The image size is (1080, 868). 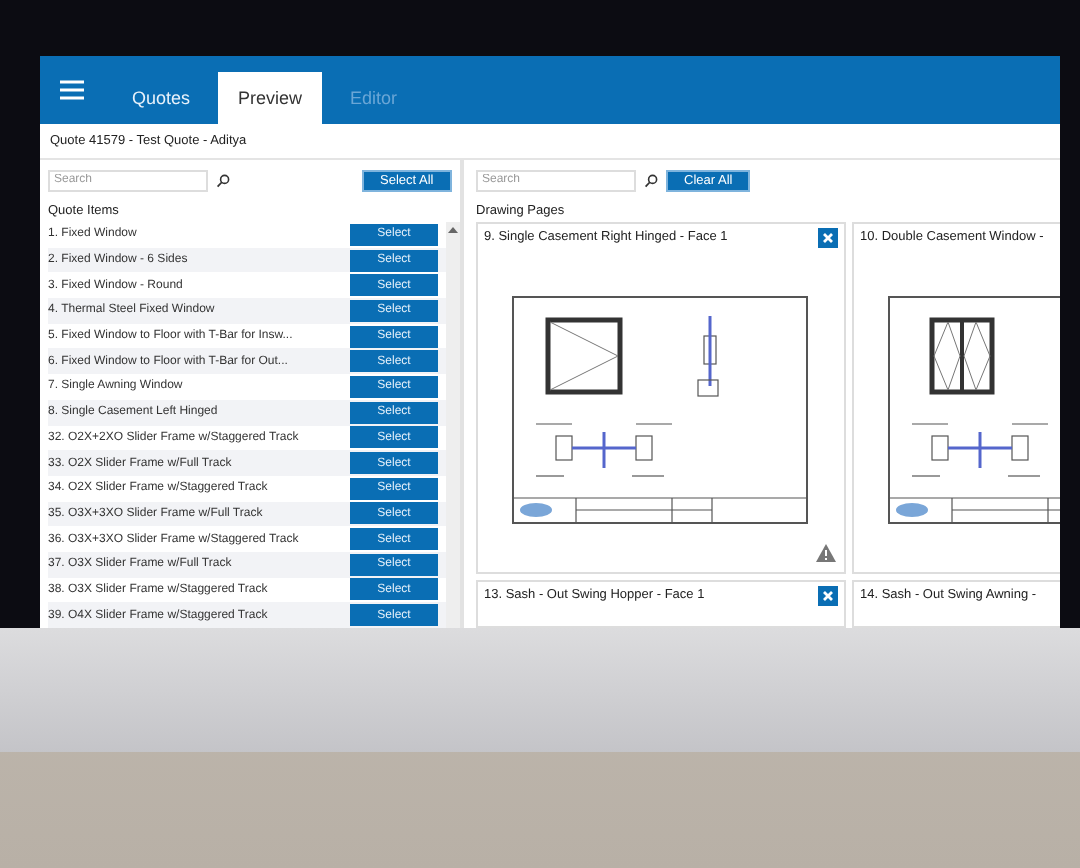 I want to click on scrollbar, so click(x=453, y=425).